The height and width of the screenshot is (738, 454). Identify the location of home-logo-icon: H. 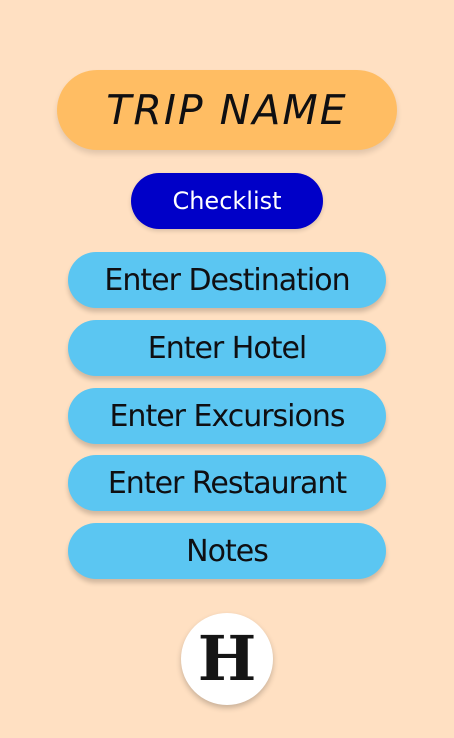
(227, 658).